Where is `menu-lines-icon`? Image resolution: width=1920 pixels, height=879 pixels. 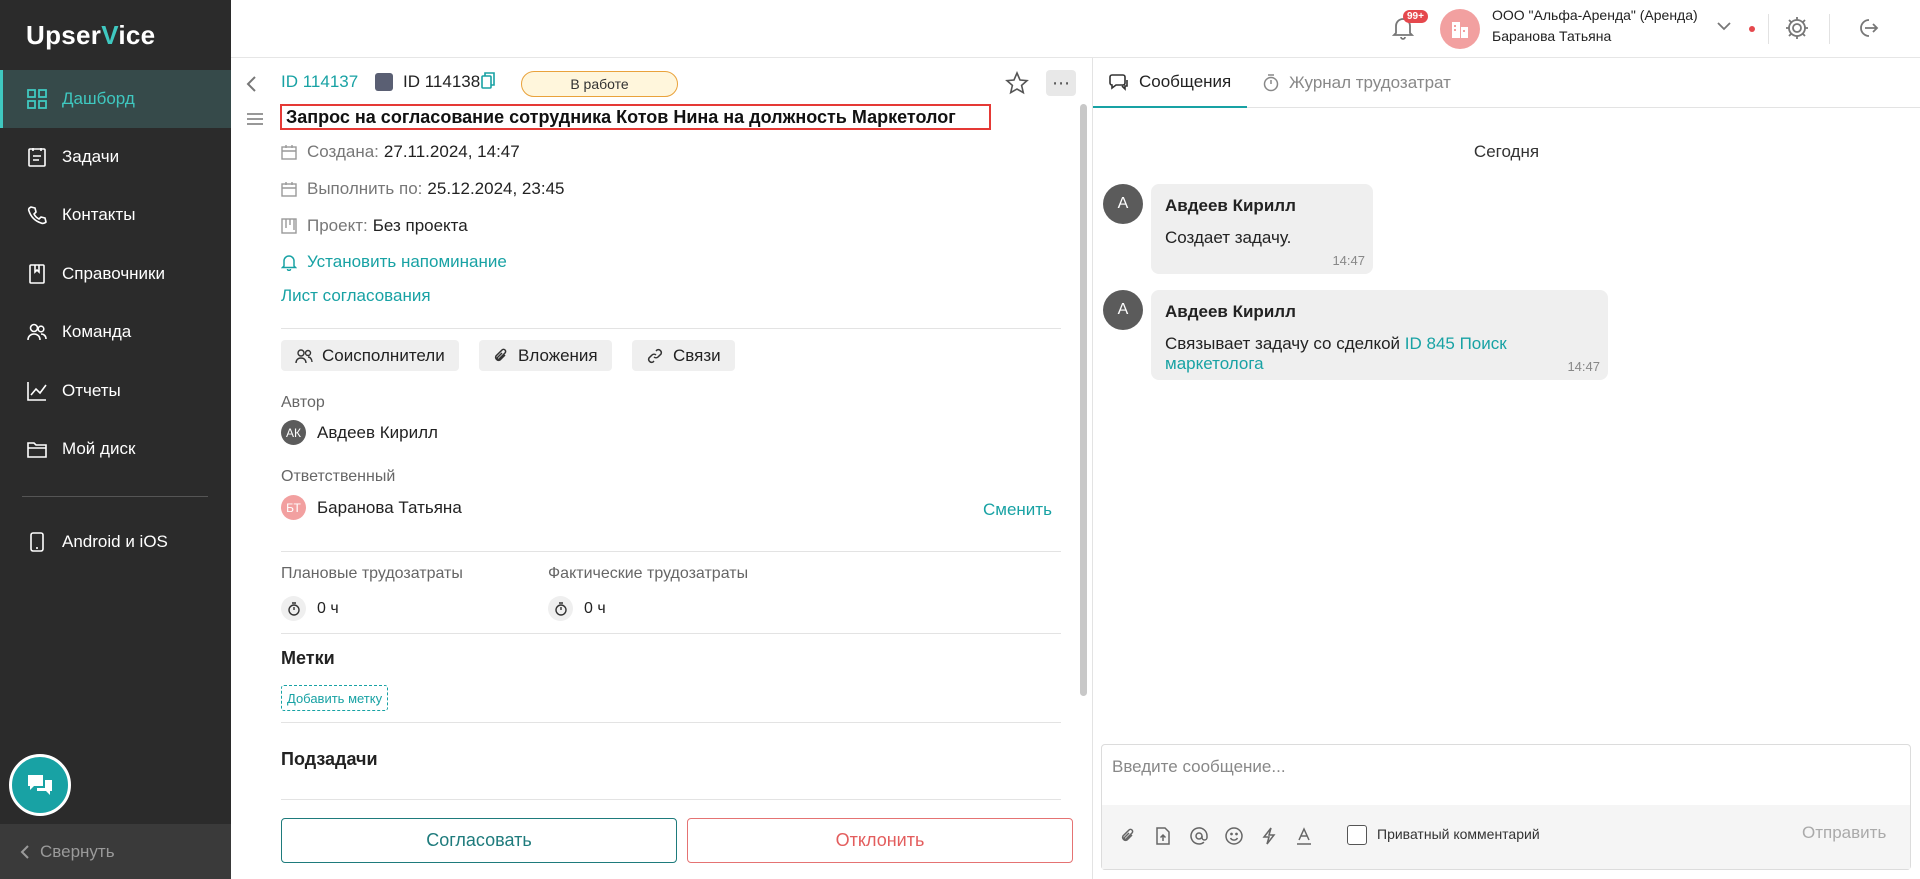
menu-lines-icon is located at coordinates (255, 119).